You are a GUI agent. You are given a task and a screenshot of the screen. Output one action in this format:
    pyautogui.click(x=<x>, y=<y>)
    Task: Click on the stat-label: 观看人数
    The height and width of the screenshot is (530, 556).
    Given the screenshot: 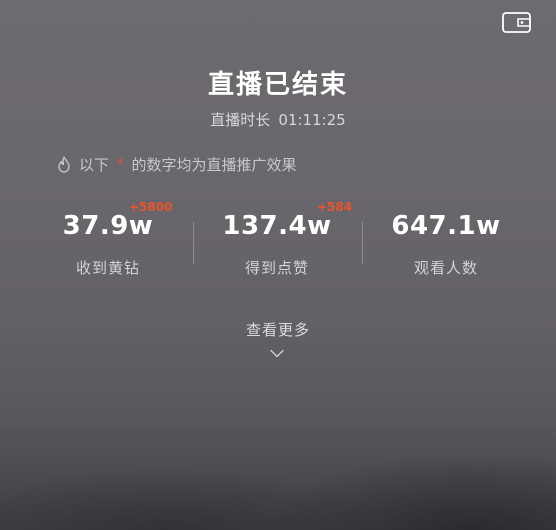 What is the action you would take?
    pyautogui.click(x=445, y=268)
    